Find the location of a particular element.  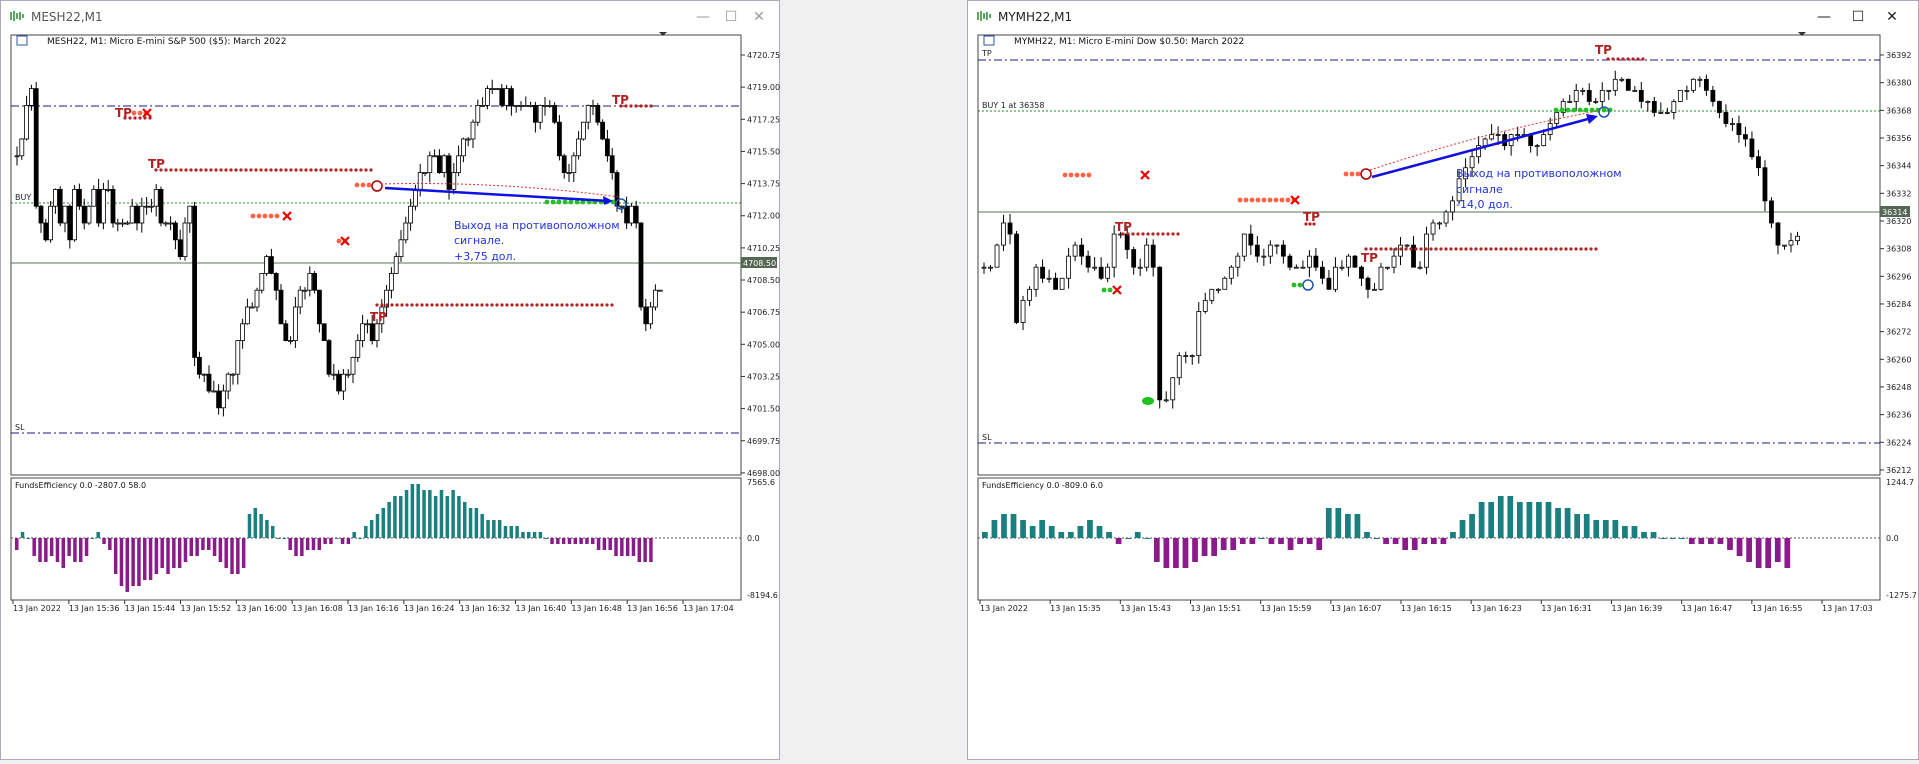

window-titlebar: MYMH22,M1 — ☐ ✕ is located at coordinates (1443, 17).